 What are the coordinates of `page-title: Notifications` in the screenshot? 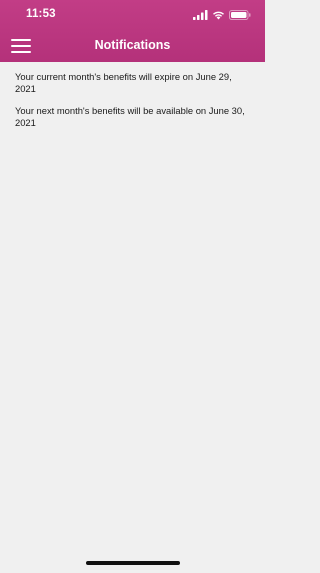 It's located at (132, 45).